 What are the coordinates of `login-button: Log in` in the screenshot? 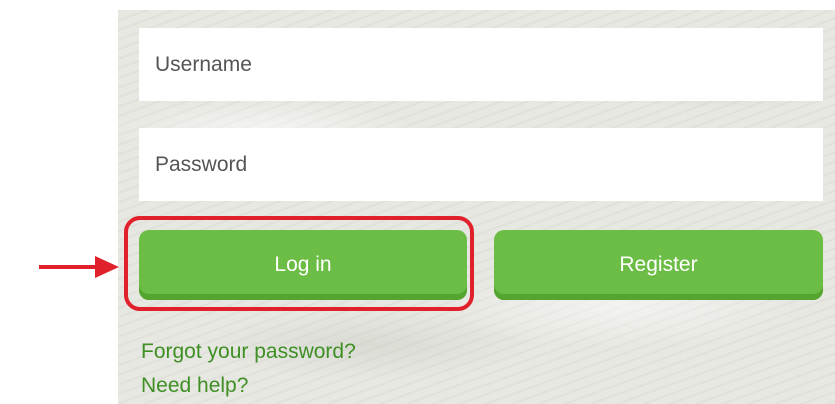 It's located at (303, 265).